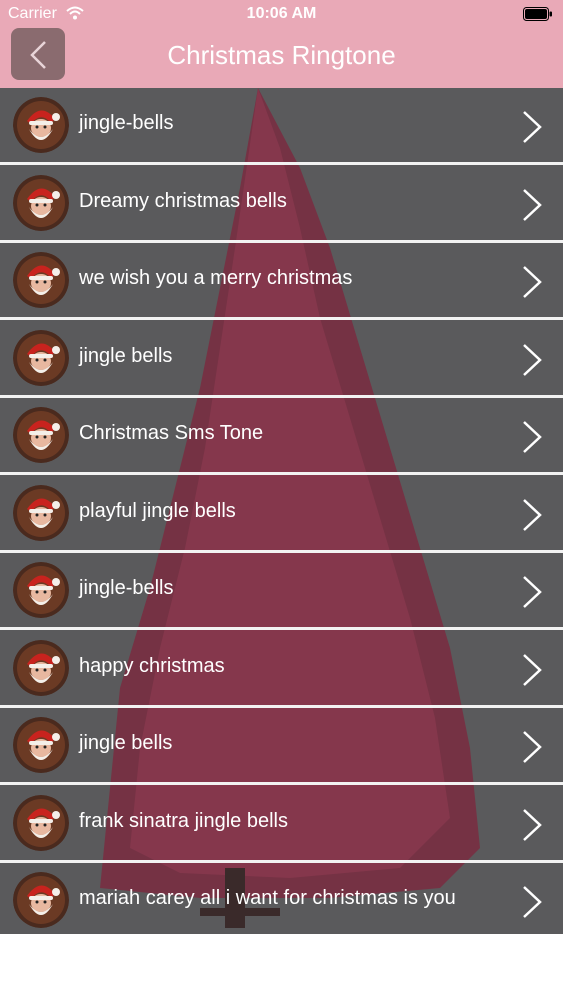 The height and width of the screenshot is (1000, 563). What do you see at coordinates (281, 436) in the screenshot?
I see `ringtone-row: Christmas Sms Tone` at bounding box center [281, 436].